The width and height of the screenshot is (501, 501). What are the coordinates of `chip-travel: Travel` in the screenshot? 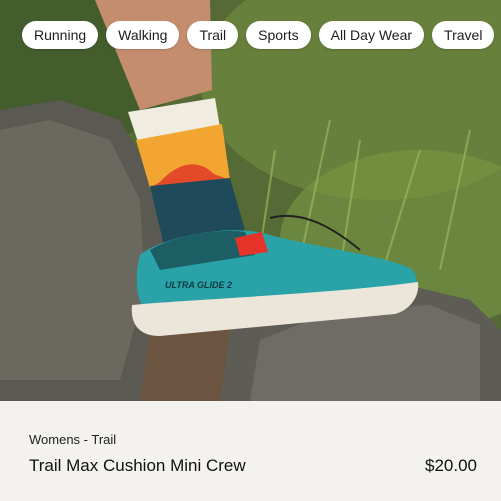 It's located at (463, 35).